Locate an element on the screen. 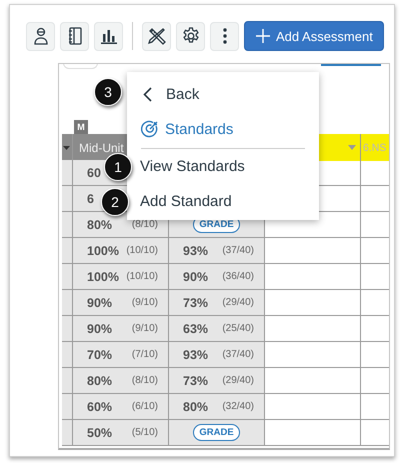 Image resolution: width=404 pixels, height=463 pixels. person-button is located at coordinates (40, 36).